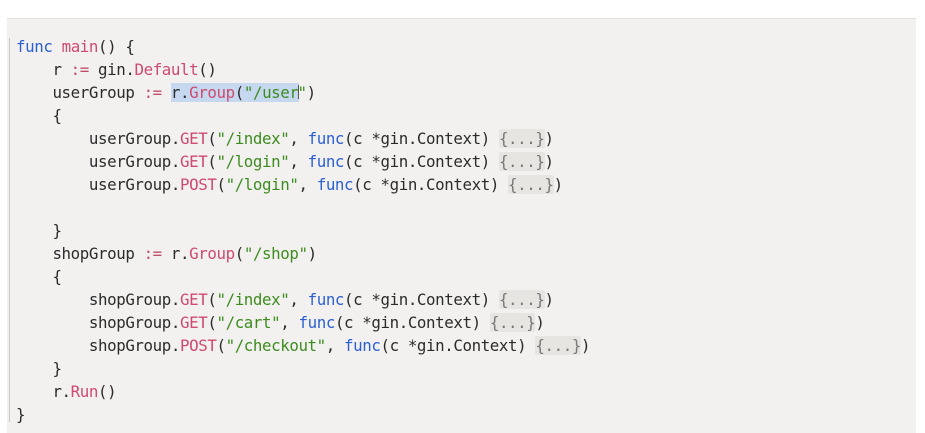 The width and height of the screenshot is (925, 433). What do you see at coordinates (303, 69) in the screenshot?
I see `code-line: r := gin.Default()` at bounding box center [303, 69].